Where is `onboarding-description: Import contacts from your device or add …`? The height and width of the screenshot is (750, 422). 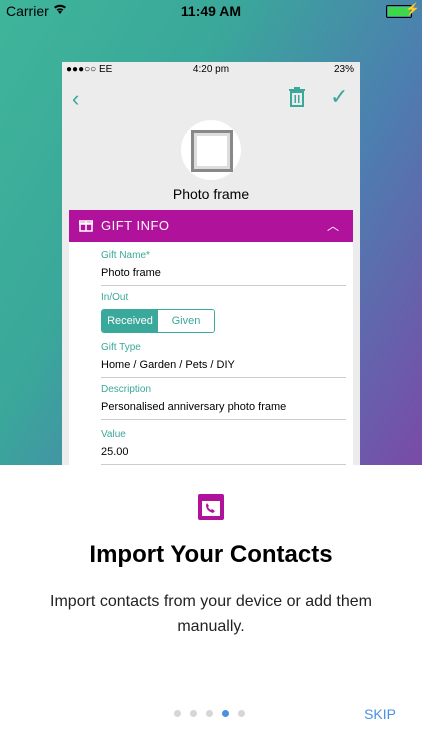 onboarding-description: Import contacts from your device or add … is located at coordinates (211, 614).